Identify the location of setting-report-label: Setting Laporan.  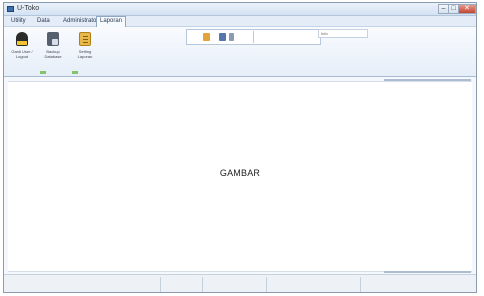
(85, 54).